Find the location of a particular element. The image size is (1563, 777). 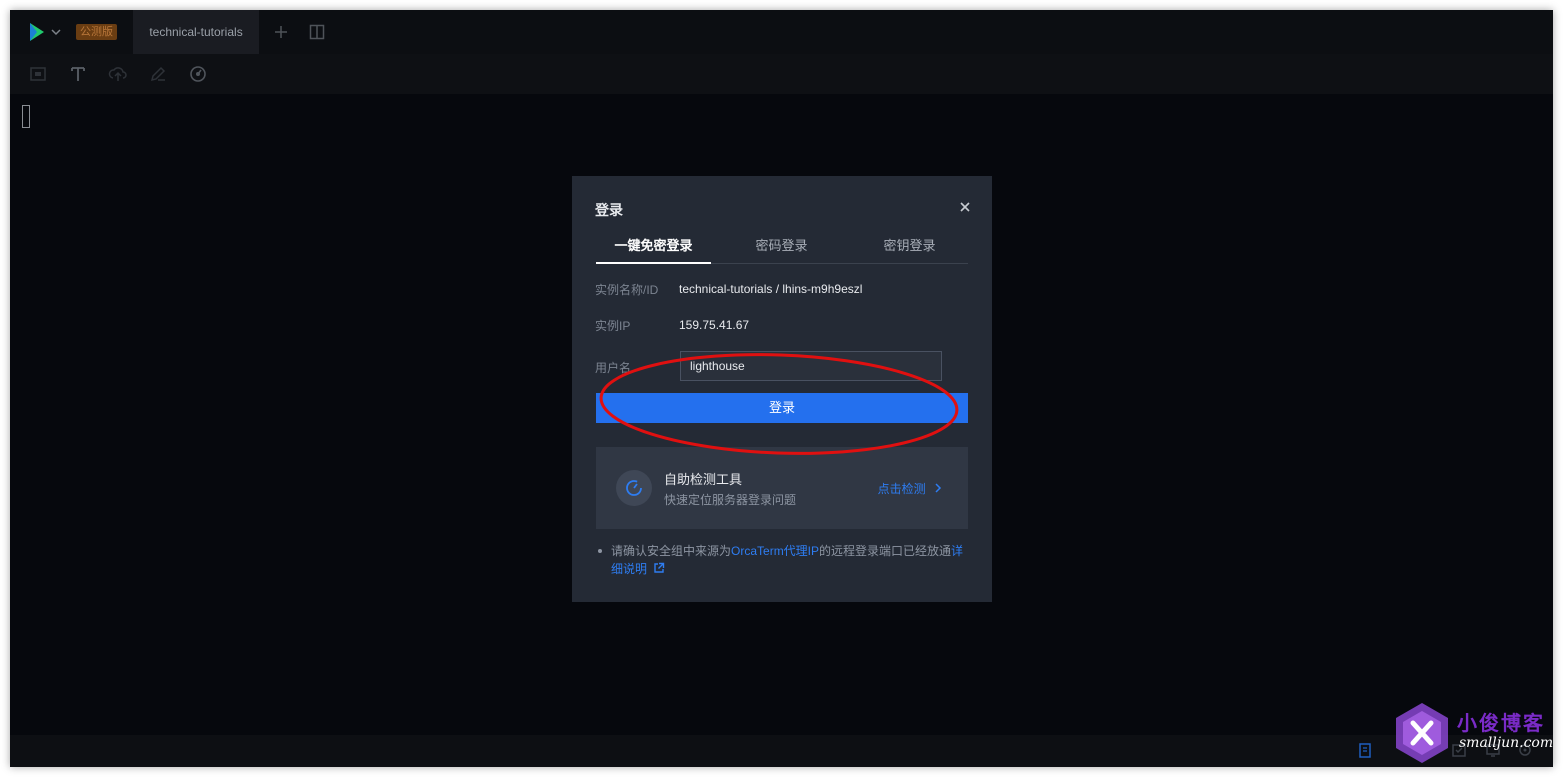

clipboard-icon is located at coordinates (1365, 750).